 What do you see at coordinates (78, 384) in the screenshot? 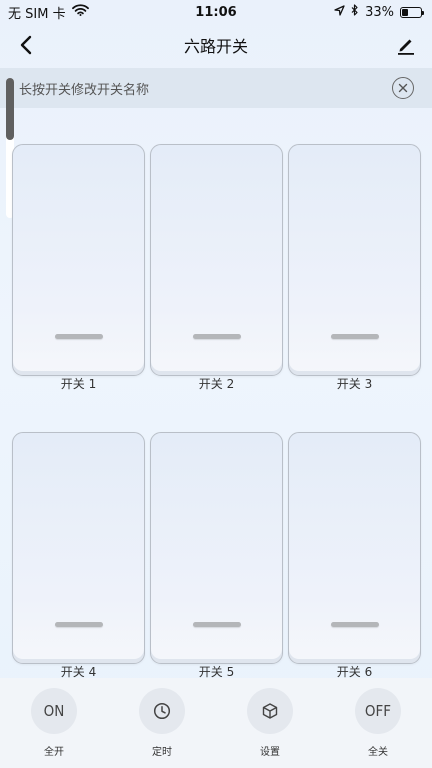
I see `switch-label-1: 开关 1` at bounding box center [78, 384].